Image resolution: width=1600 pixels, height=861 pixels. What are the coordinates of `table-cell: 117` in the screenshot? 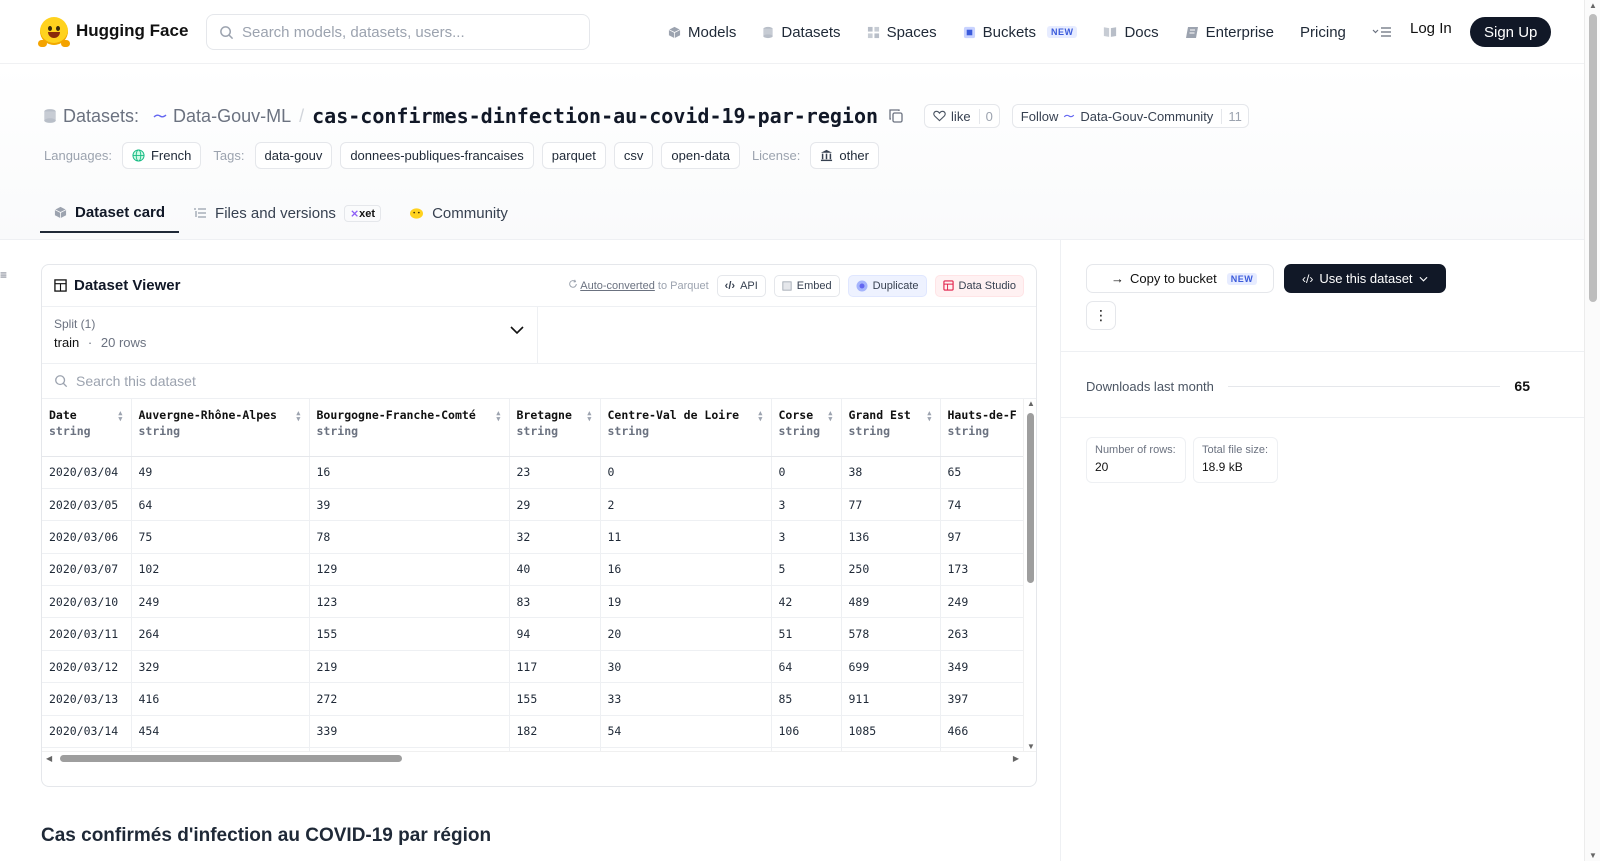 It's located at (555, 667).